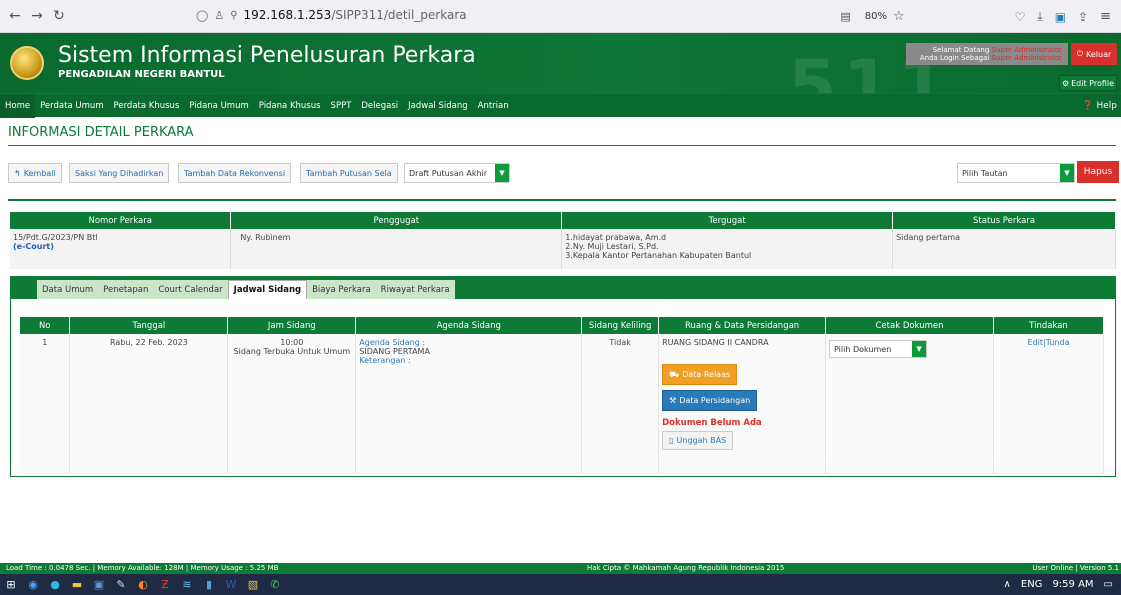 Image resolution: width=1121 pixels, height=595 pixels. Describe the element at coordinates (59, 16) in the screenshot. I see `reload-icon: ↻` at that location.